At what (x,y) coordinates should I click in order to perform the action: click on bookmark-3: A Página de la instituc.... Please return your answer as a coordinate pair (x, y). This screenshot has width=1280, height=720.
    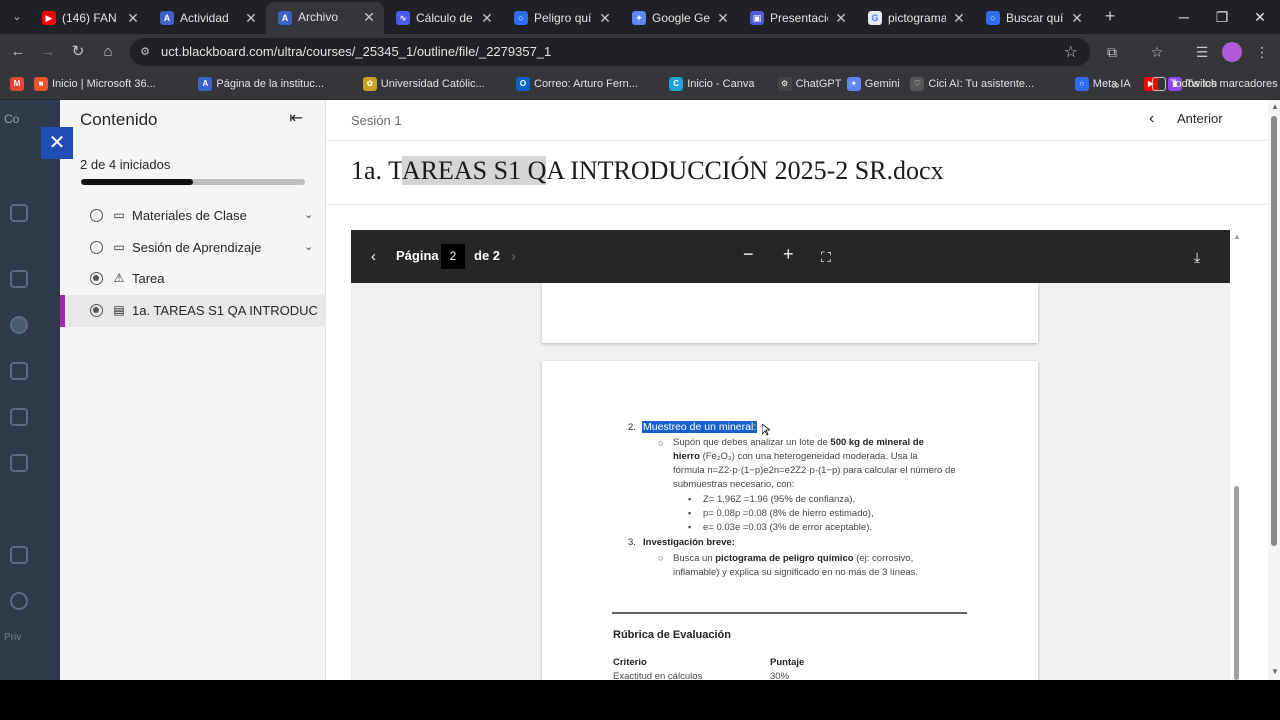
    Looking at the image, I should click on (261, 84).